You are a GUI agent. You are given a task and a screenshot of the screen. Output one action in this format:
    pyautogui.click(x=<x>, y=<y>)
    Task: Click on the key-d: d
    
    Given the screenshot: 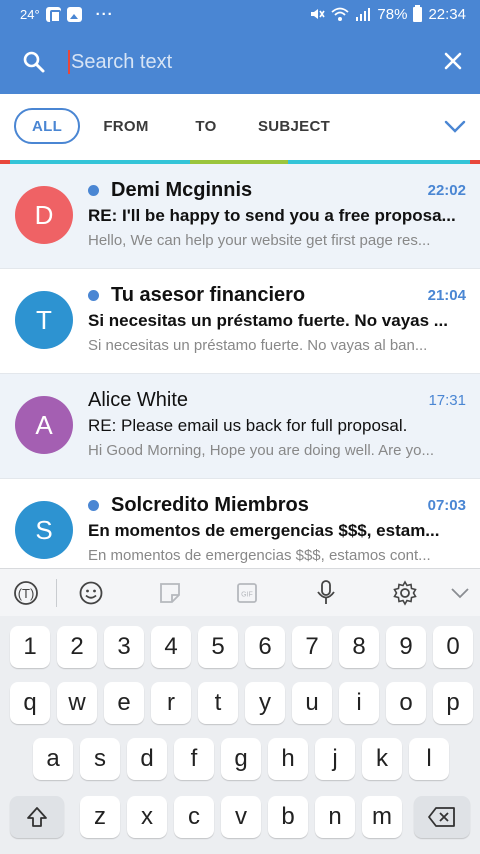 What is the action you would take?
    pyautogui.click(x=147, y=759)
    